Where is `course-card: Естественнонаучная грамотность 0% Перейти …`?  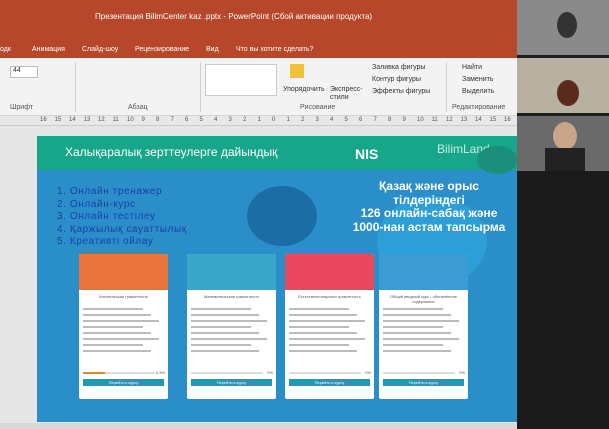 course-card: Естественнонаучная грамотность 0% Перейти … is located at coordinates (329, 326).